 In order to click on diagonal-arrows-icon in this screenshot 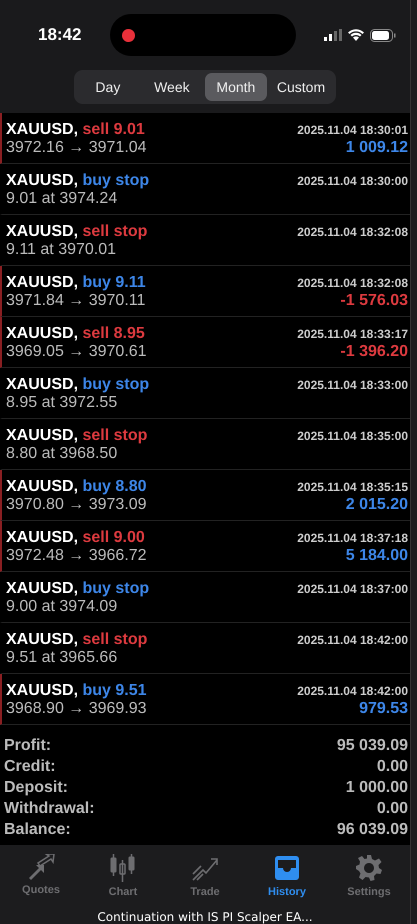, I will do `click(41, 867)`.